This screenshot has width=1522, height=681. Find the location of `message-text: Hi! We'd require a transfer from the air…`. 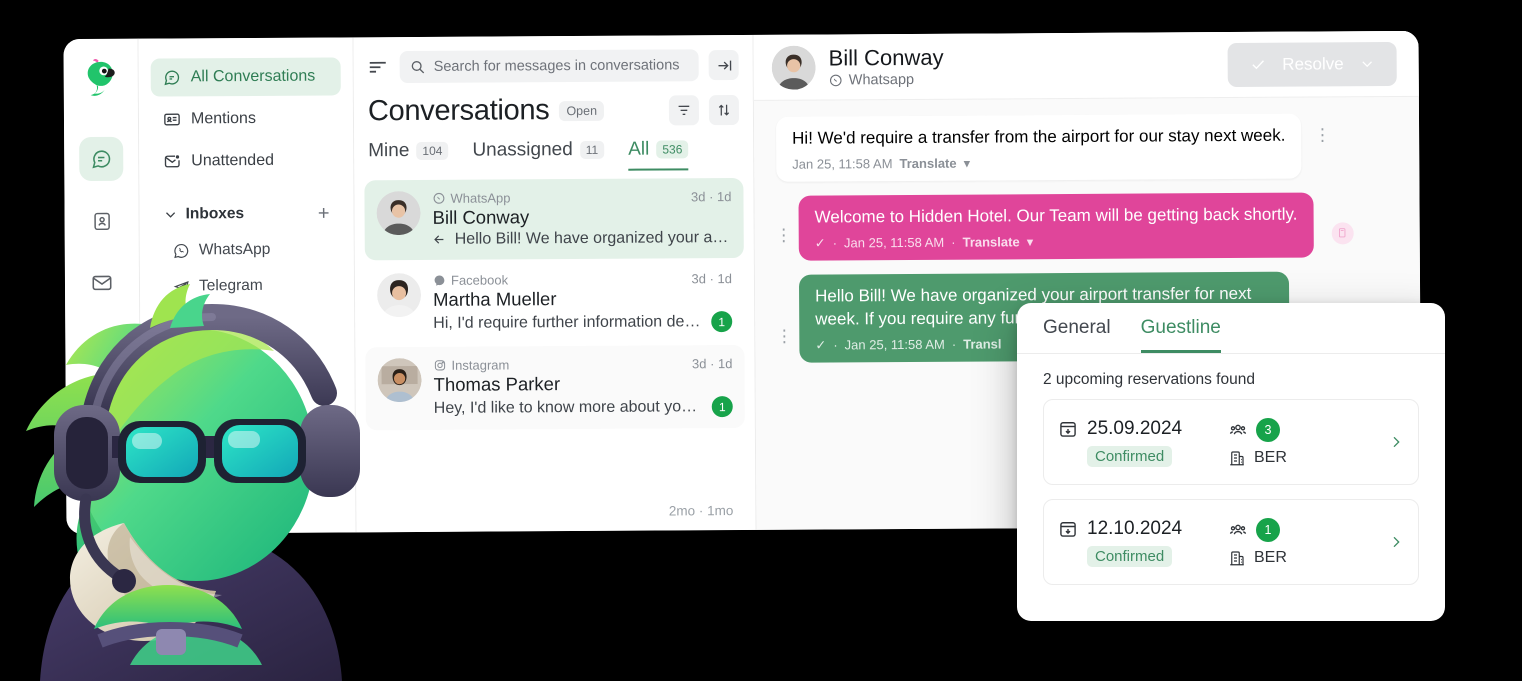

message-text: Hi! We'd require a transfer from the air… is located at coordinates (1039, 136).